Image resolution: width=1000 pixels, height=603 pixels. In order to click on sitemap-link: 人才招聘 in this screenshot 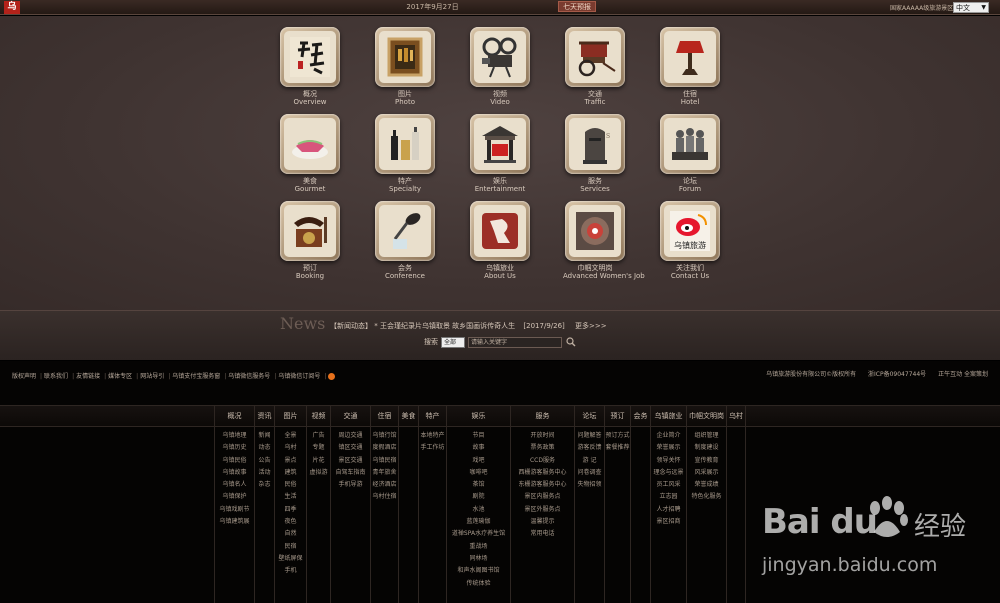, I will do `click(668, 510)`.